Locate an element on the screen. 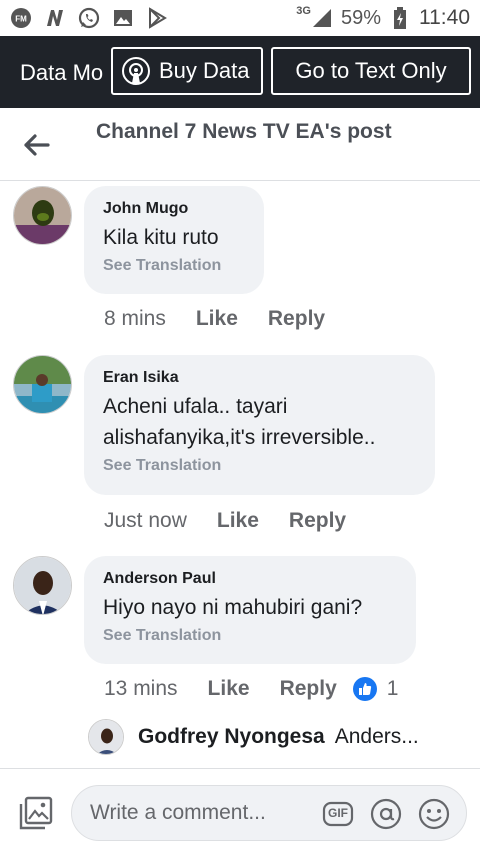 The height and width of the screenshot is (854, 480). buy-data-label: Buy Data is located at coordinates (204, 70).